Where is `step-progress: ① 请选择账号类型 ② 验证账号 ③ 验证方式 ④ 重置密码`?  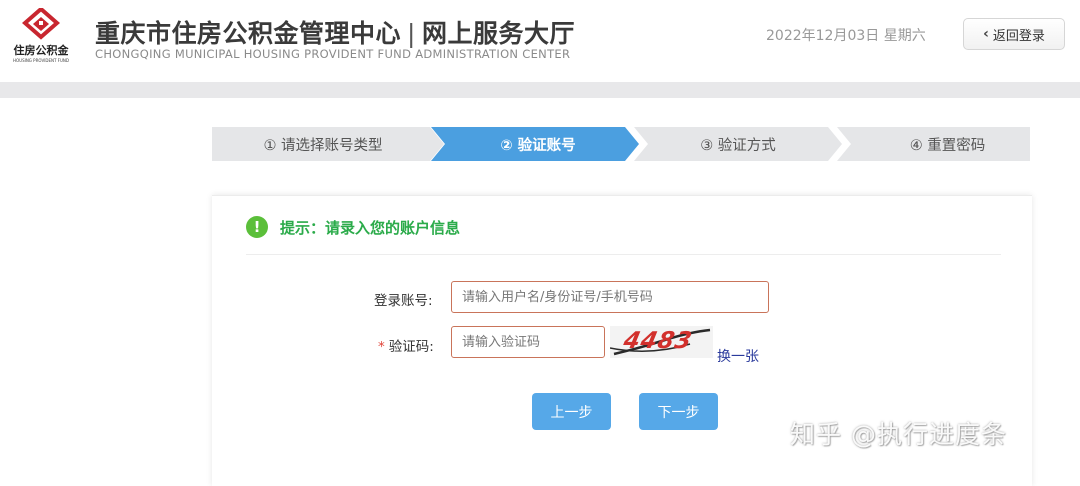
step-progress: ① 请选择账号类型 ② 验证账号 ③ 验证方式 ④ 重置密码 is located at coordinates (621, 144).